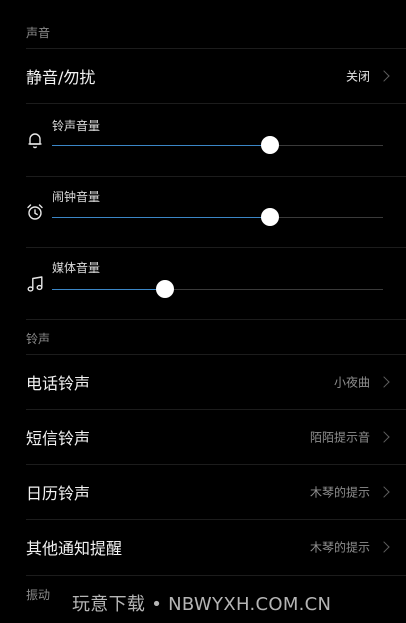  I want to click on alarm-volume-slider, so click(217, 217).